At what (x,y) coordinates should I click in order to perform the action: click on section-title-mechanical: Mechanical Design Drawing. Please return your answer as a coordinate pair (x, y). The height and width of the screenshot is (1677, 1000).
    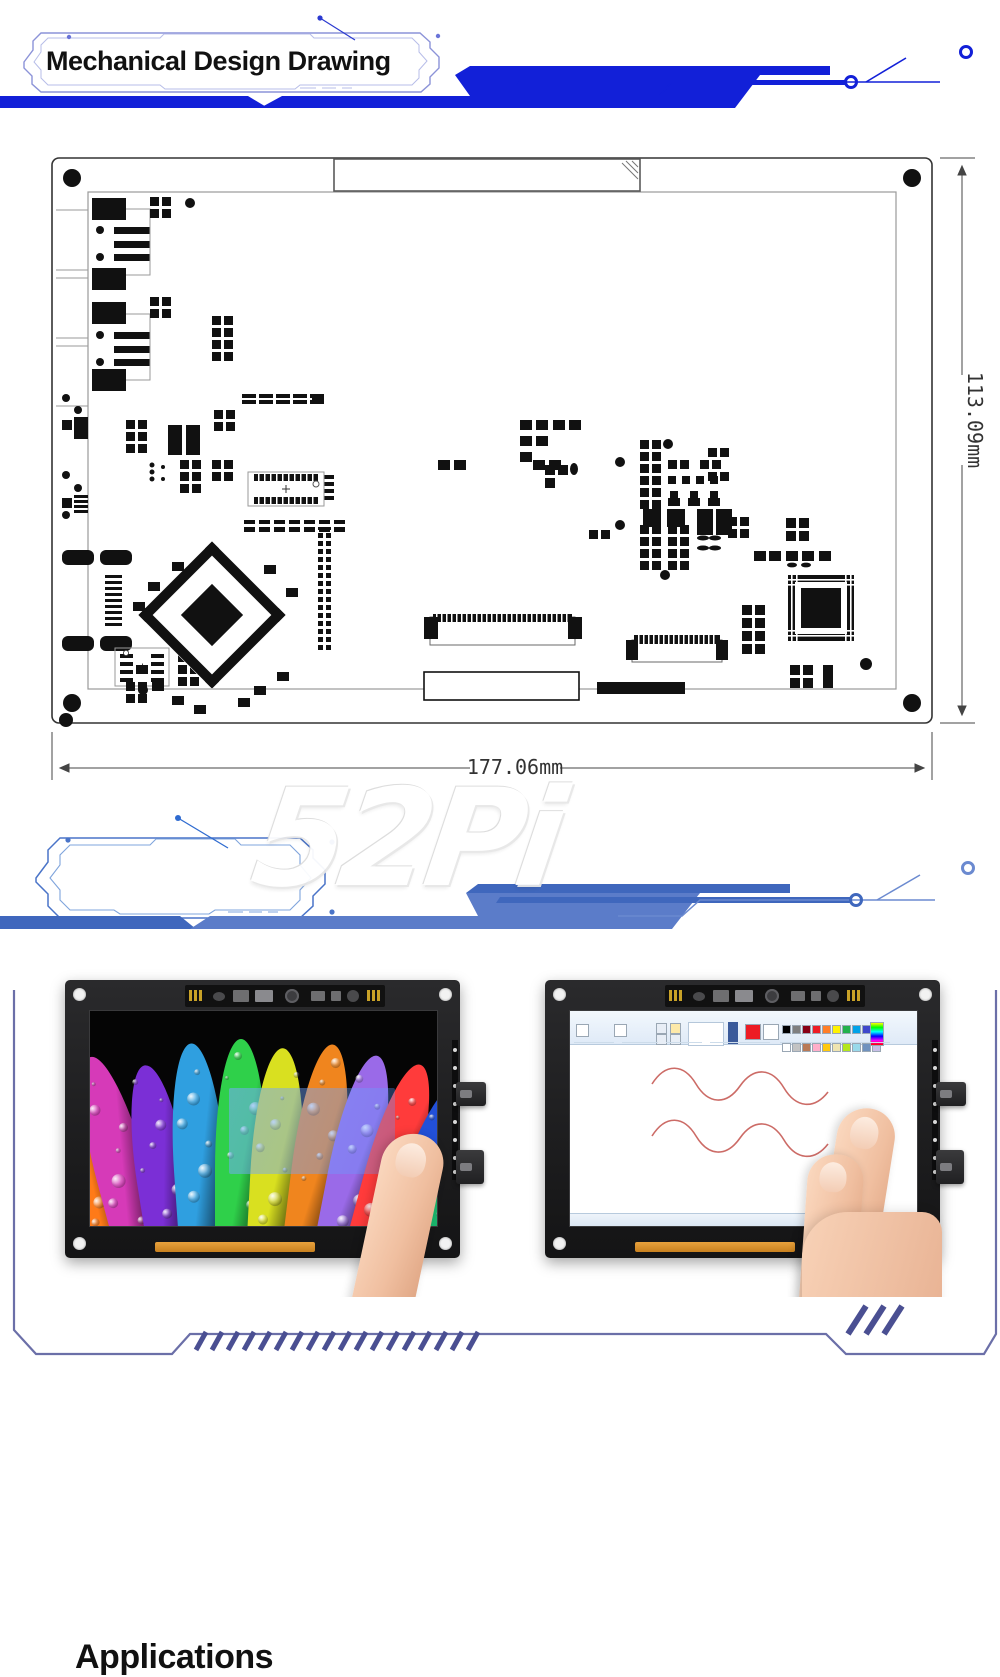
    Looking at the image, I should click on (218, 61).